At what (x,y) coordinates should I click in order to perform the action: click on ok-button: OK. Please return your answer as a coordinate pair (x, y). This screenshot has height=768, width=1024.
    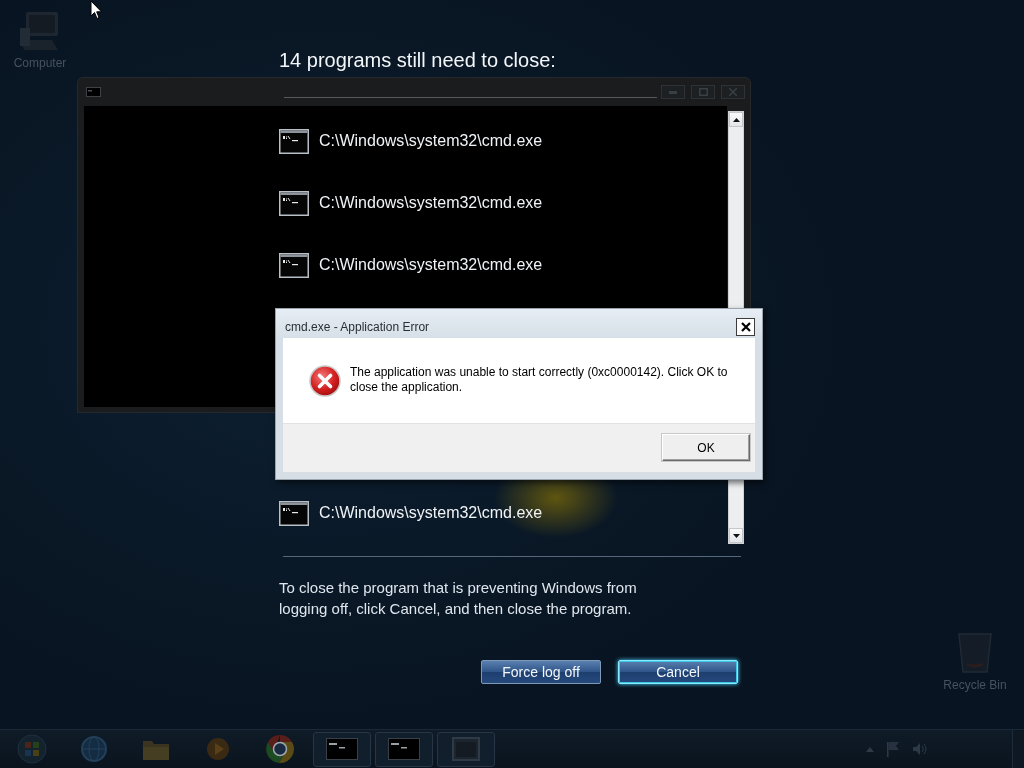
    Looking at the image, I should click on (706, 447).